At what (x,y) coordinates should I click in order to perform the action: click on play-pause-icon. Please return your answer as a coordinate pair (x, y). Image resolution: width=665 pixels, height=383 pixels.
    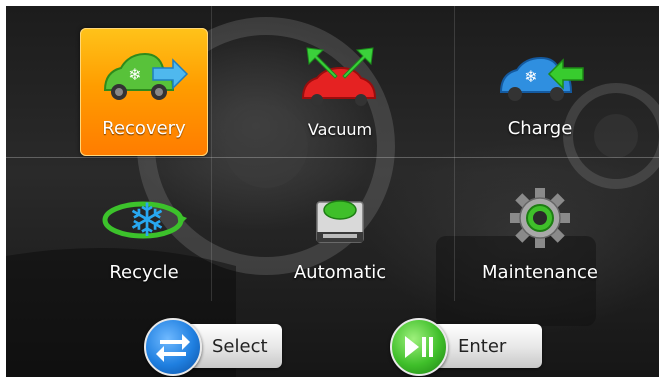
    Looking at the image, I should click on (419, 347).